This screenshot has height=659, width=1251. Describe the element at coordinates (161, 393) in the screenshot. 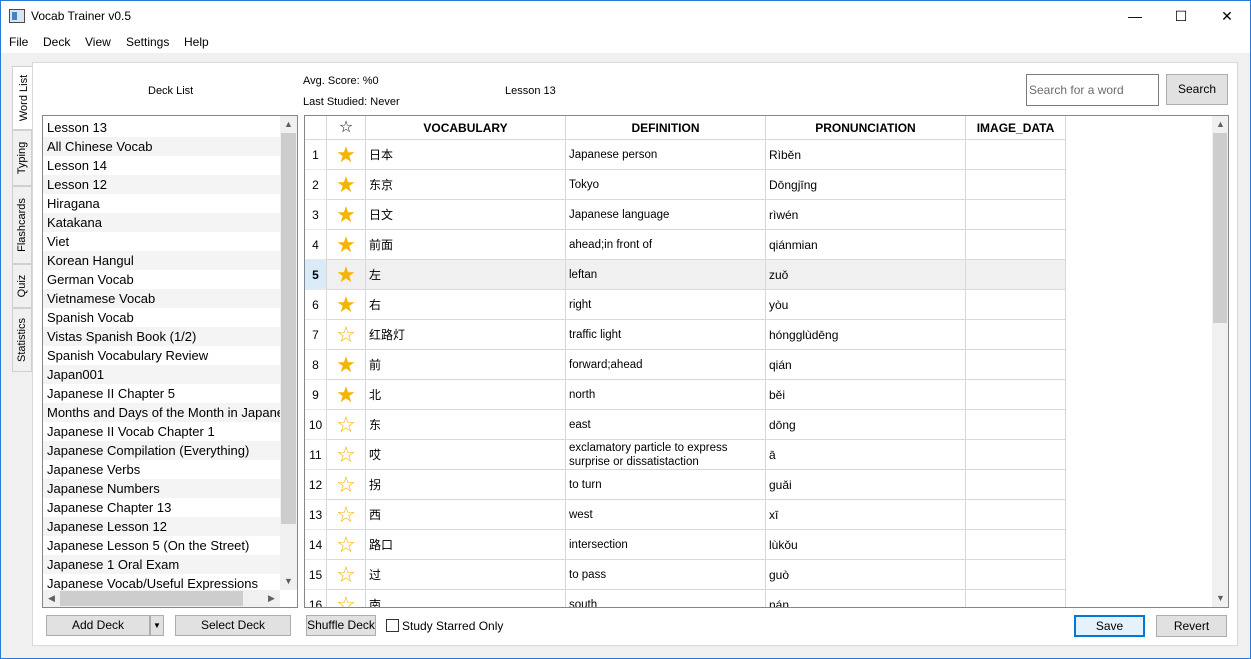

I see `deck-list-item: Japanese II Chapter 5` at that location.